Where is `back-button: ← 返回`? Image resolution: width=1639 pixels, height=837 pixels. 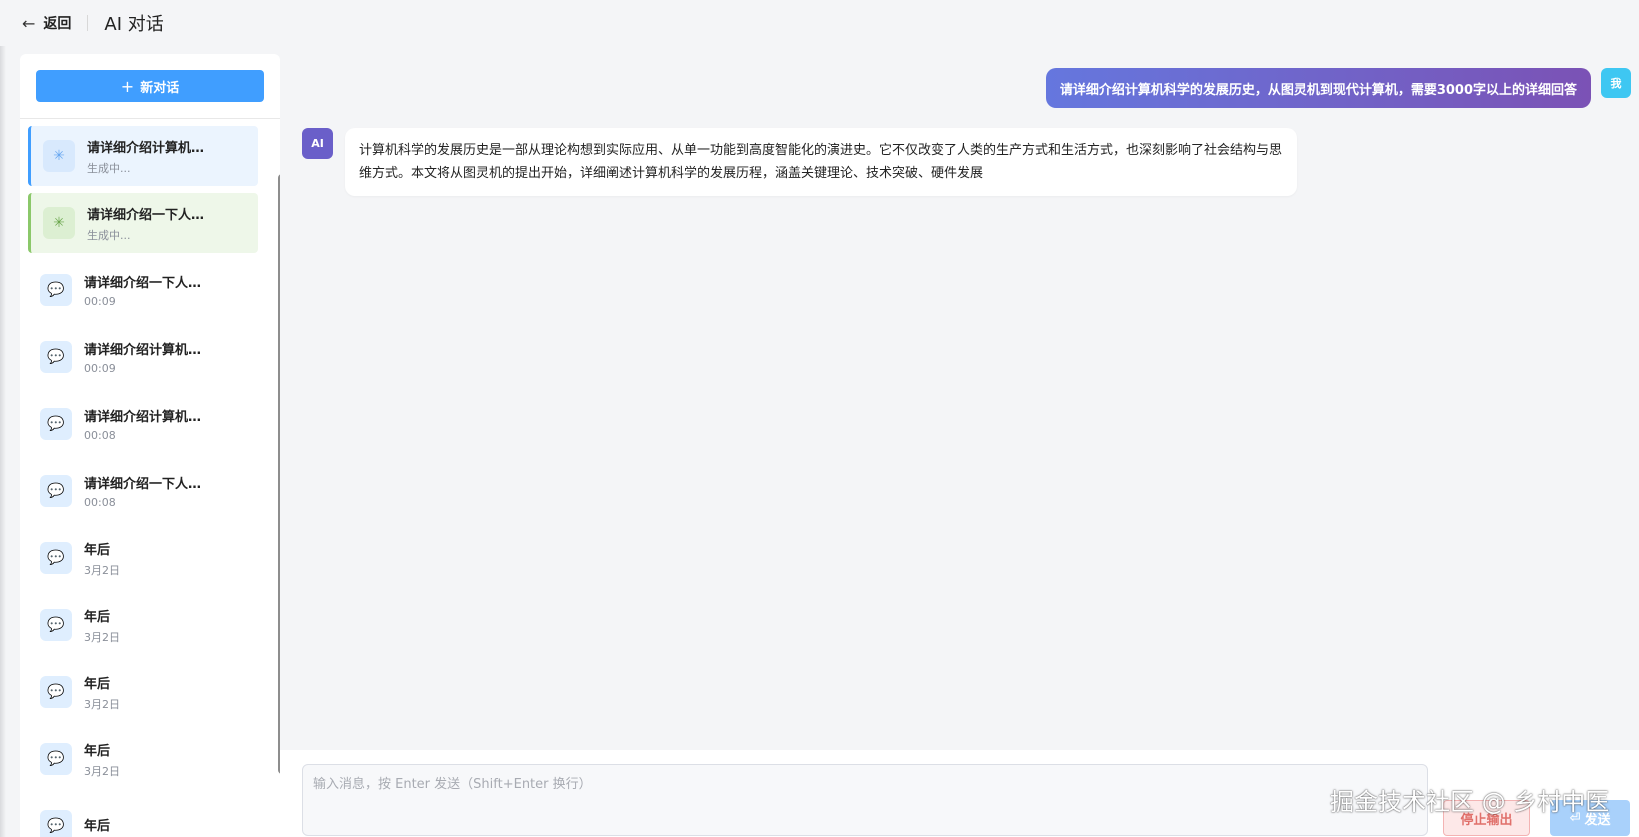 back-button: ← 返回 is located at coordinates (46, 23).